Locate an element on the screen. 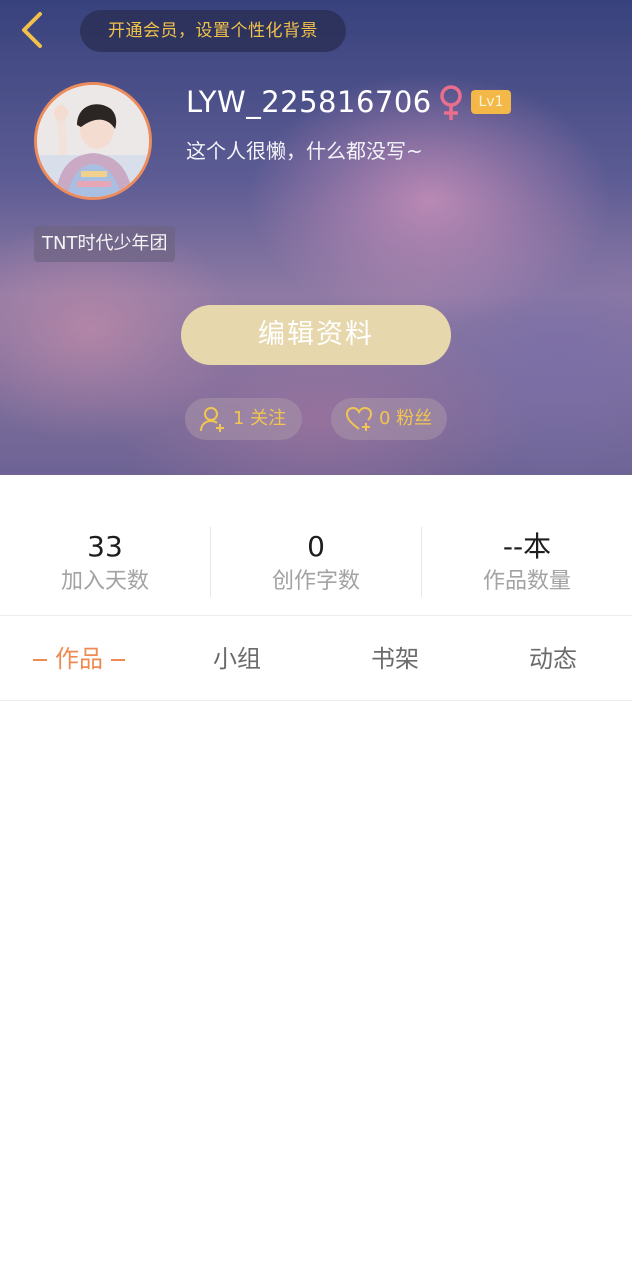 The image size is (632, 1280). tab-label: 小组 is located at coordinates (237, 659).